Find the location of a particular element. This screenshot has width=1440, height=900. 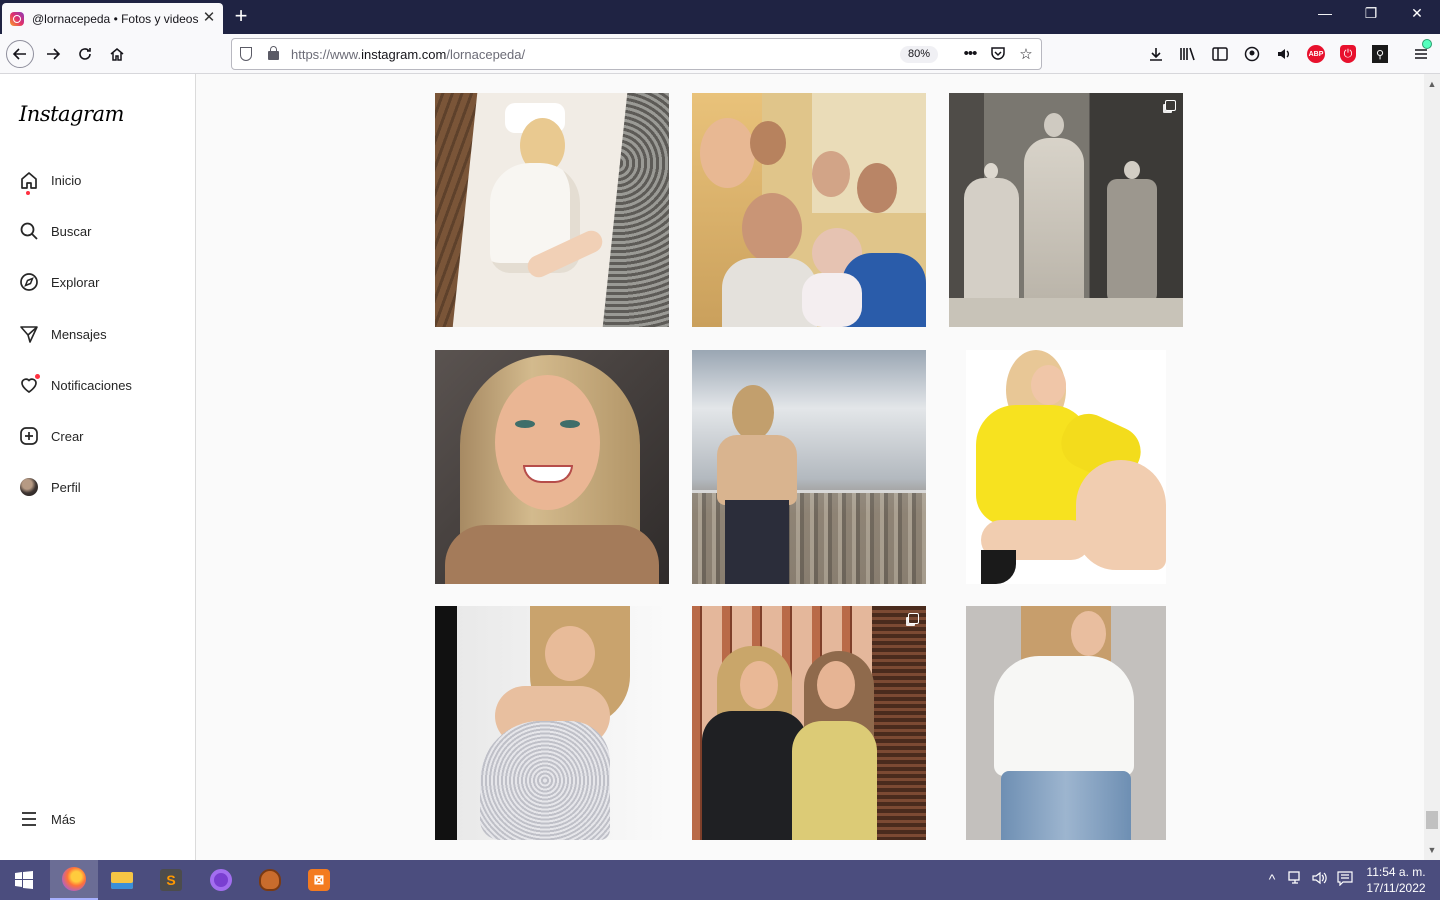

nav-item-notificaciones: Notificaciones is located at coordinates (75, 385).